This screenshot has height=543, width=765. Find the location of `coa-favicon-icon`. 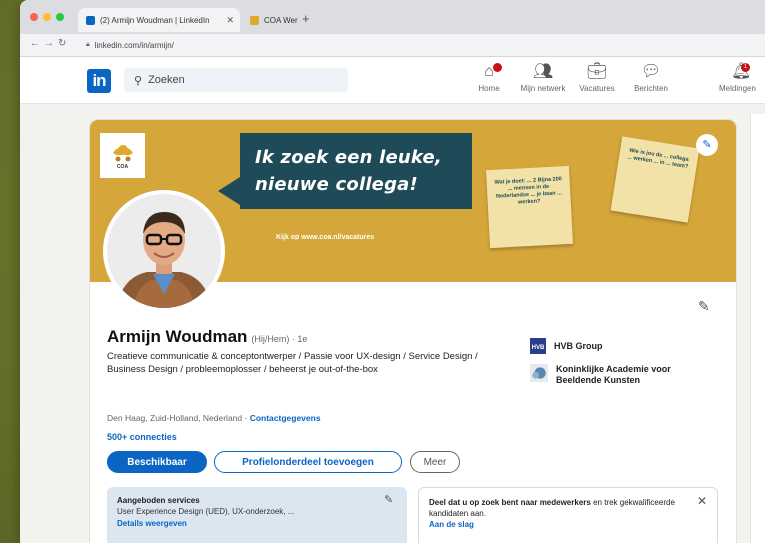

coa-favicon-icon is located at coordinates (254, 20).